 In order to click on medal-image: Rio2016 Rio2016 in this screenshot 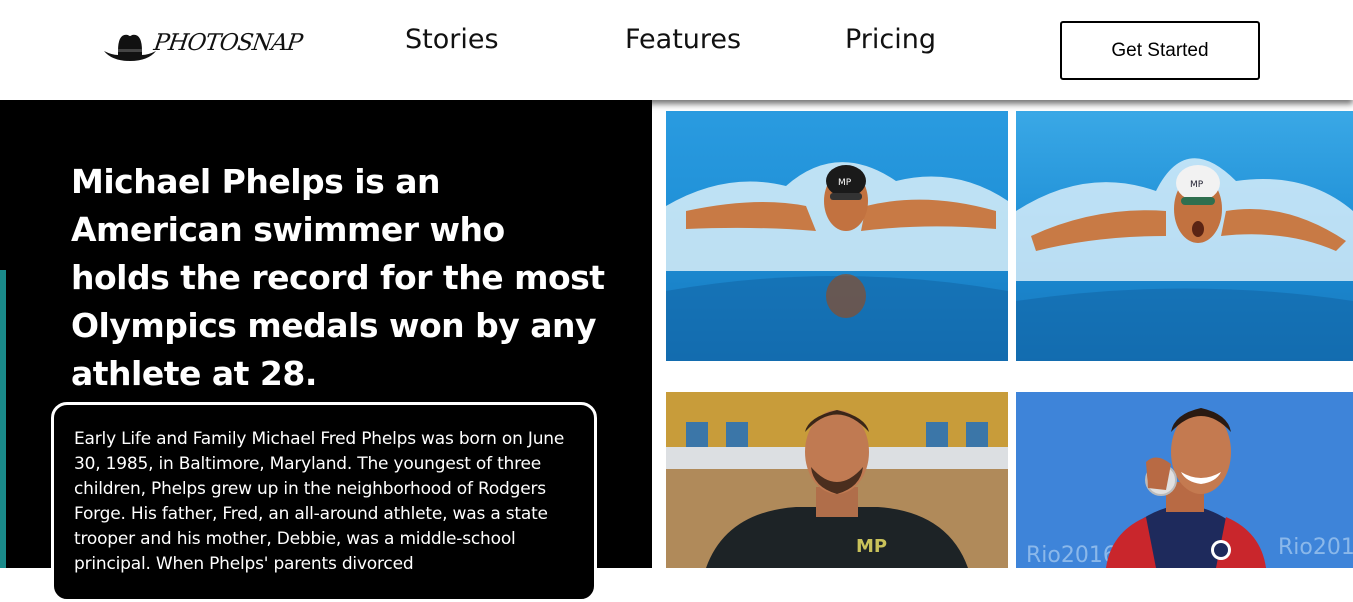, I will do `click(1184, 480)`.